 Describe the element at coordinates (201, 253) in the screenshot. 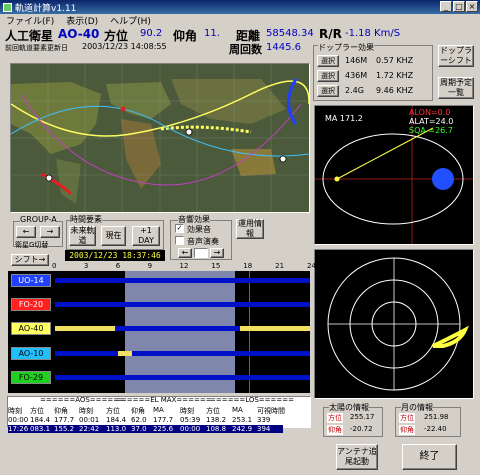

I see `volume-slider` at that location.